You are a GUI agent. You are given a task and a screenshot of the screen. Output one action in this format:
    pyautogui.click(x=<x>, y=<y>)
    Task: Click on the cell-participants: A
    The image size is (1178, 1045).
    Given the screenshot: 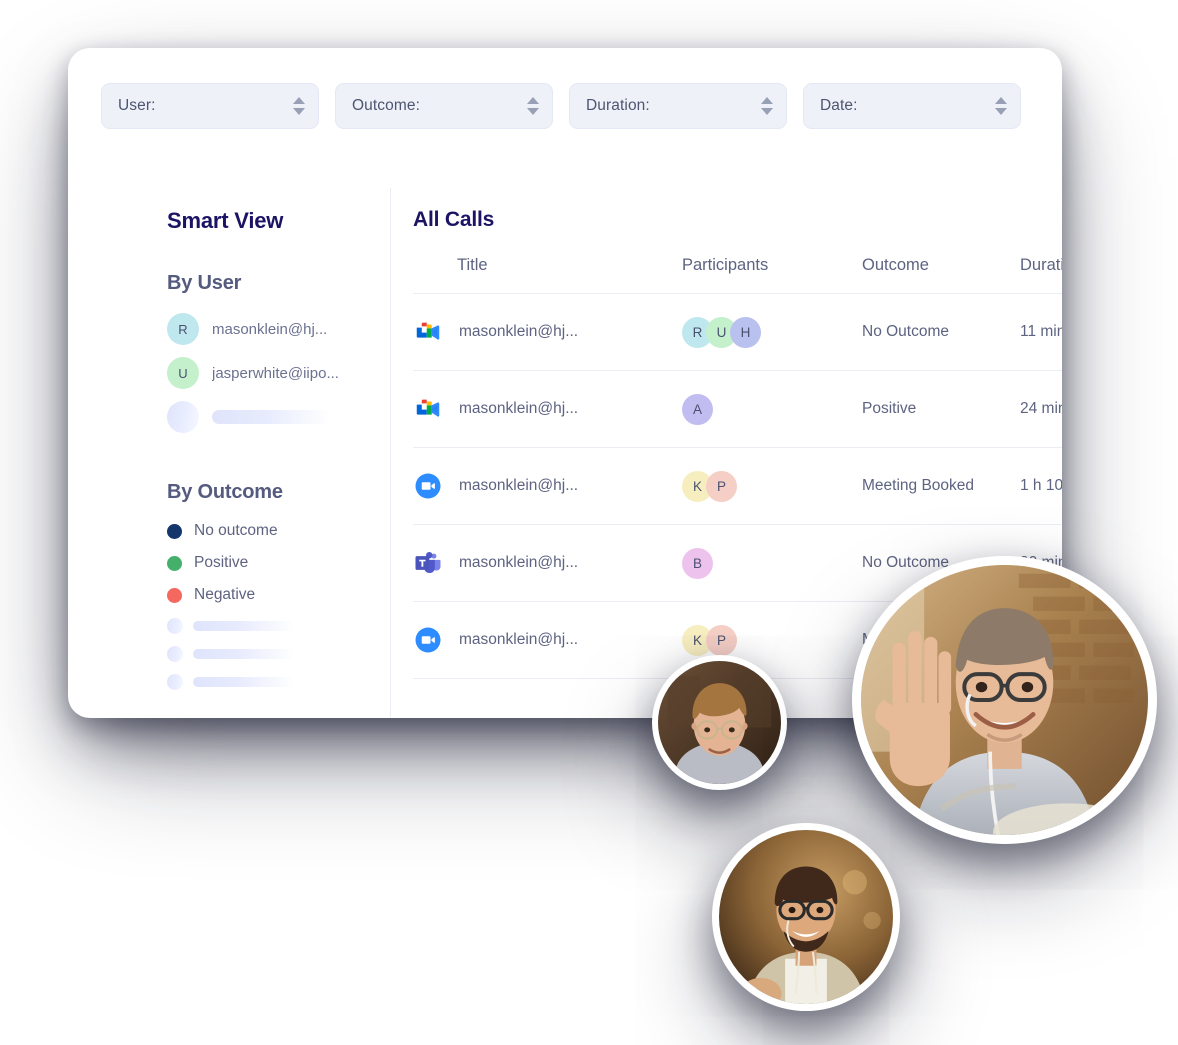 What is the action you would take?
    pyautogui.click(x=772, y=409)
    